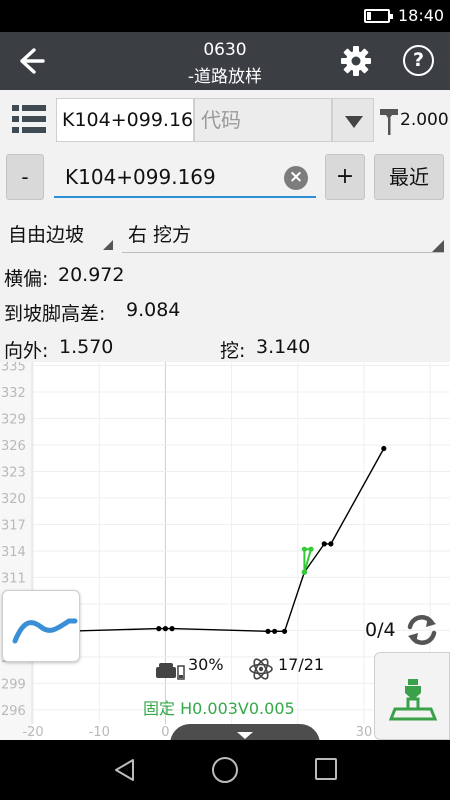  What do you see at coordinates (45, 631) in the screenshot?
I see `profile-line-icon` at bounding box center [45, 631].